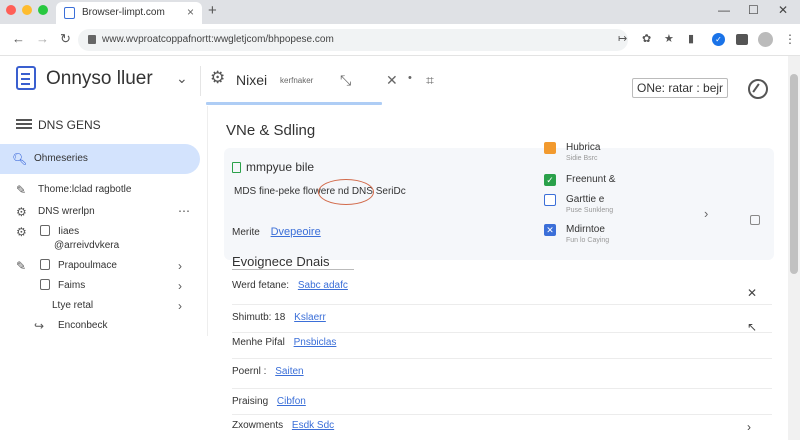 This screenshot has width=800, height=440. Describe the element at coordinates (251, 80) in the screenshot. I see `header-tab-label: Nixei` at that location.